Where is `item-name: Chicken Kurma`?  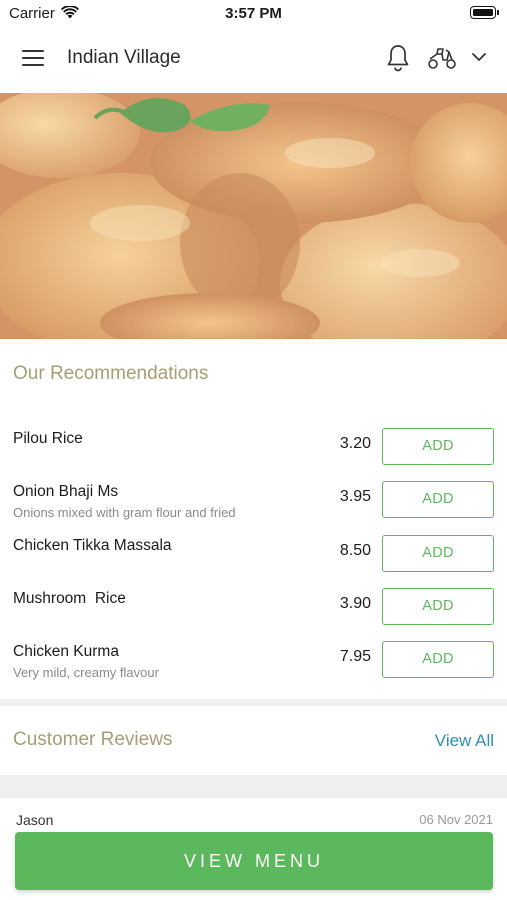
item-name: Chicken Kurma is located at coordinates (66, 651).